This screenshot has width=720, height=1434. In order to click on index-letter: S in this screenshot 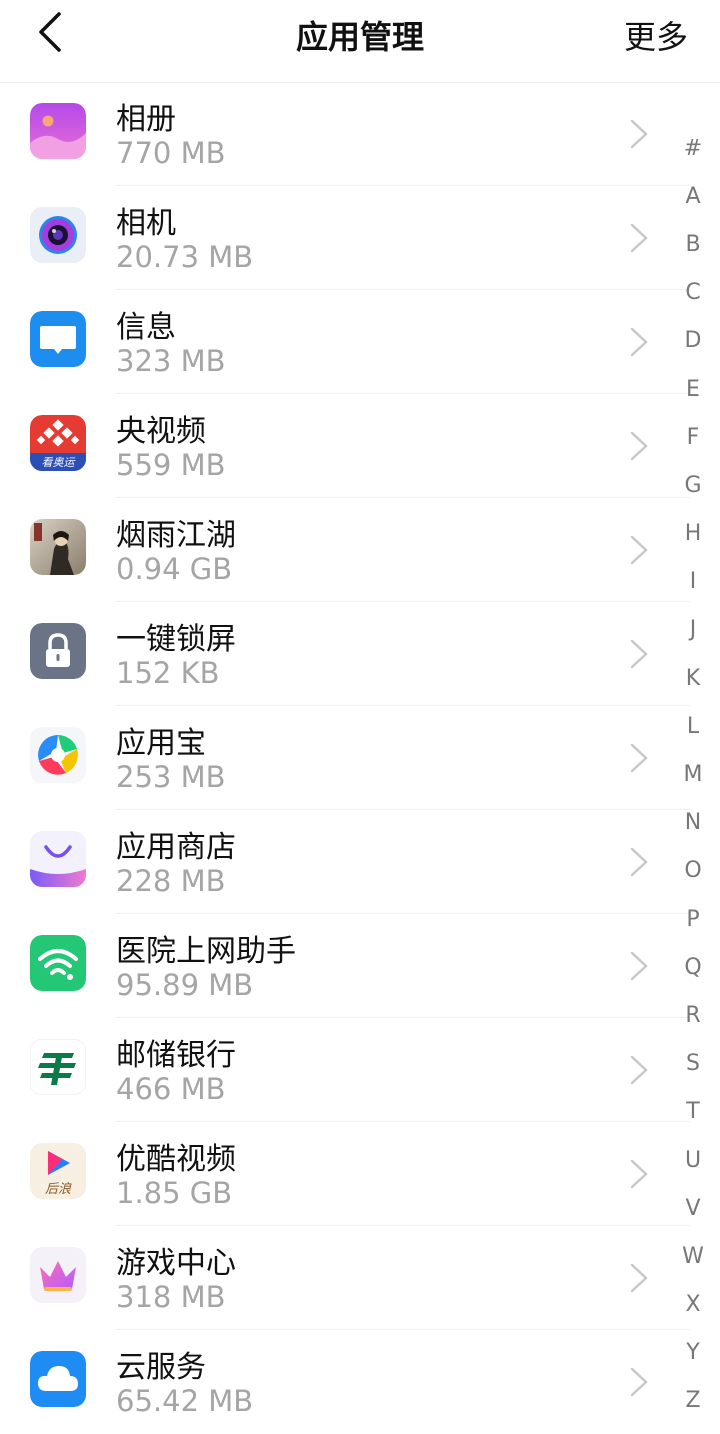, I will do `click(693, 1064)`.